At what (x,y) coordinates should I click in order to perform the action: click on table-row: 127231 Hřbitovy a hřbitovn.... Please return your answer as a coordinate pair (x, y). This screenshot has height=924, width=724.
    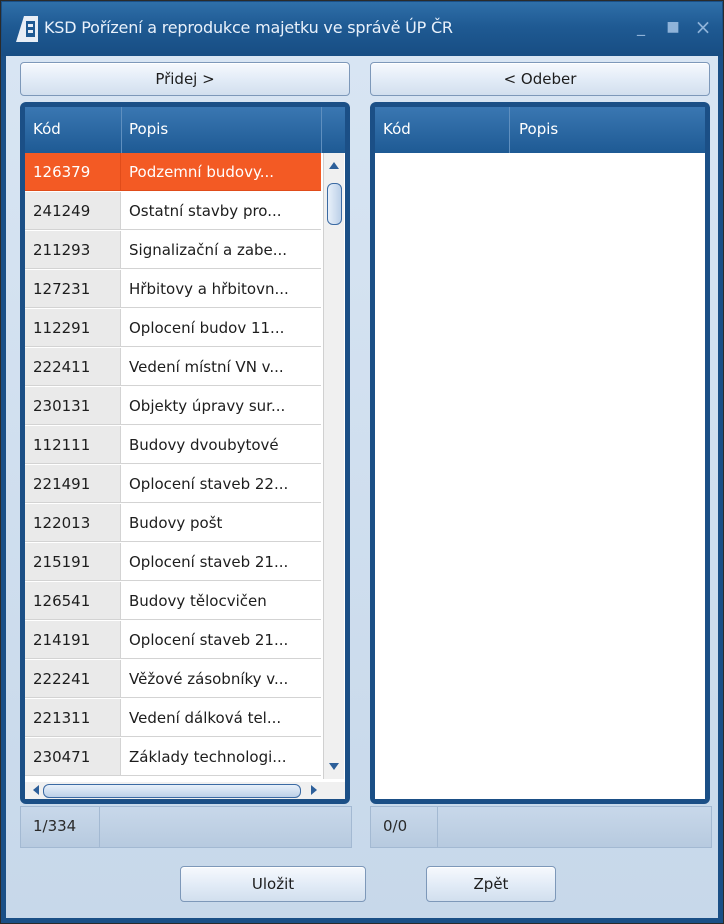
    Looking at the image, I should click on (174, 289).